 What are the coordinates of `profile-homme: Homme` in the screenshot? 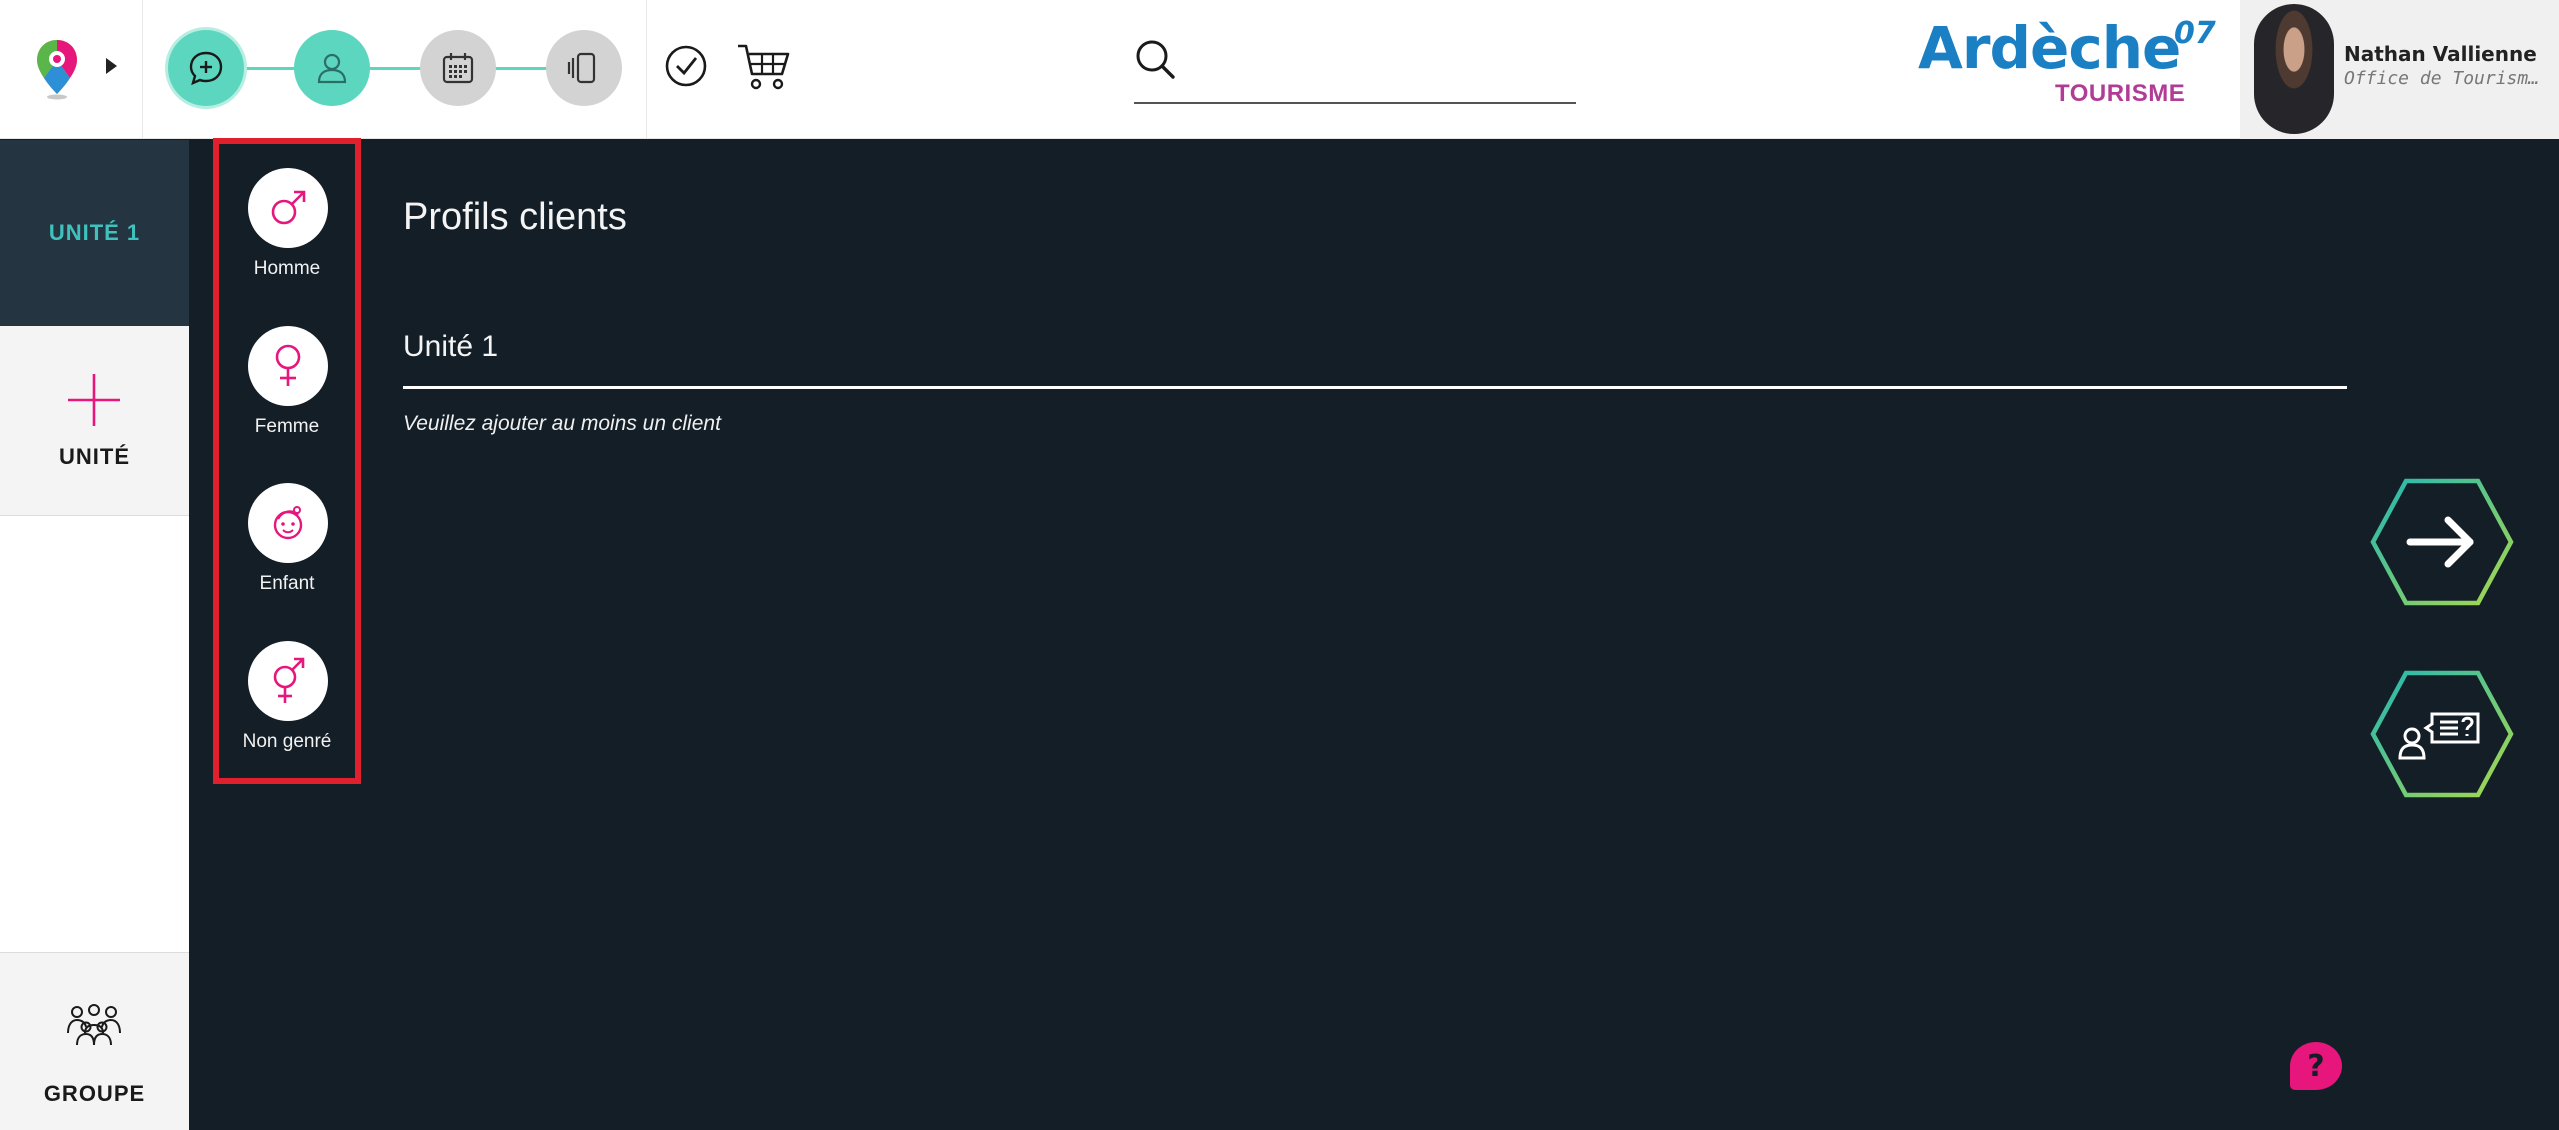 It's located at (287, 219).